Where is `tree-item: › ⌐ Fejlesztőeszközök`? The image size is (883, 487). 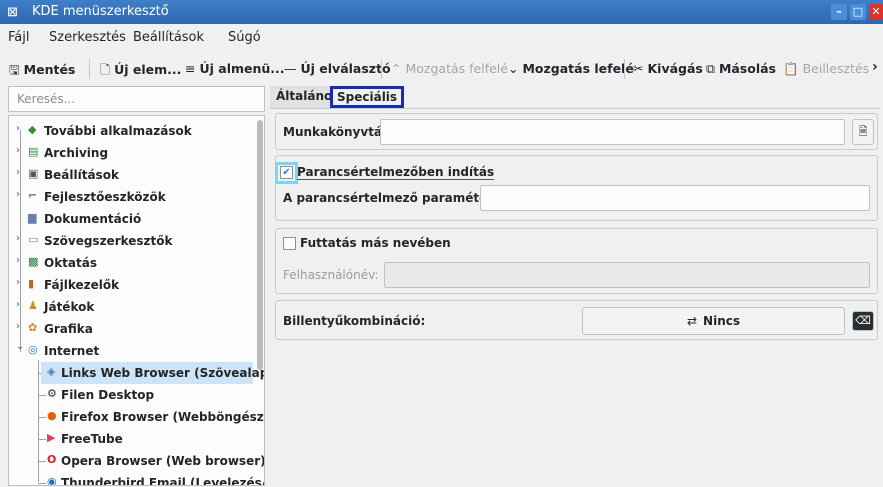 tree-item: › ⌐ Fejlesztőeszközök is located at coordinates (133, 197).